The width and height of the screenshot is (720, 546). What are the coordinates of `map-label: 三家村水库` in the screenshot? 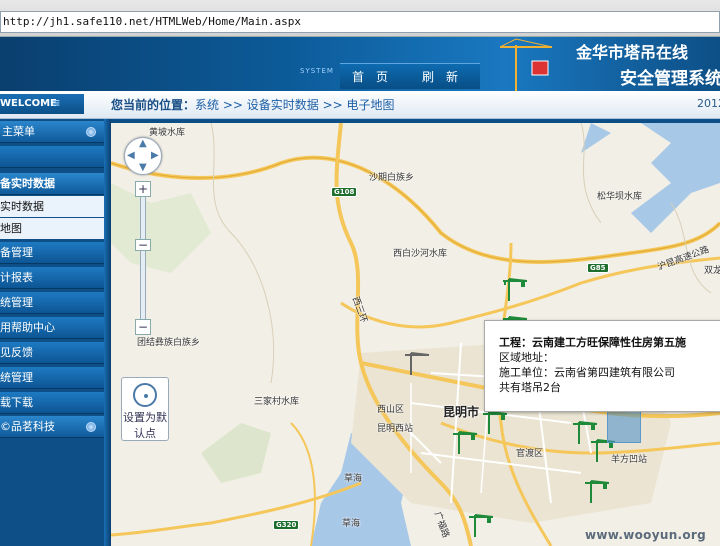 It's located at (277, 402).